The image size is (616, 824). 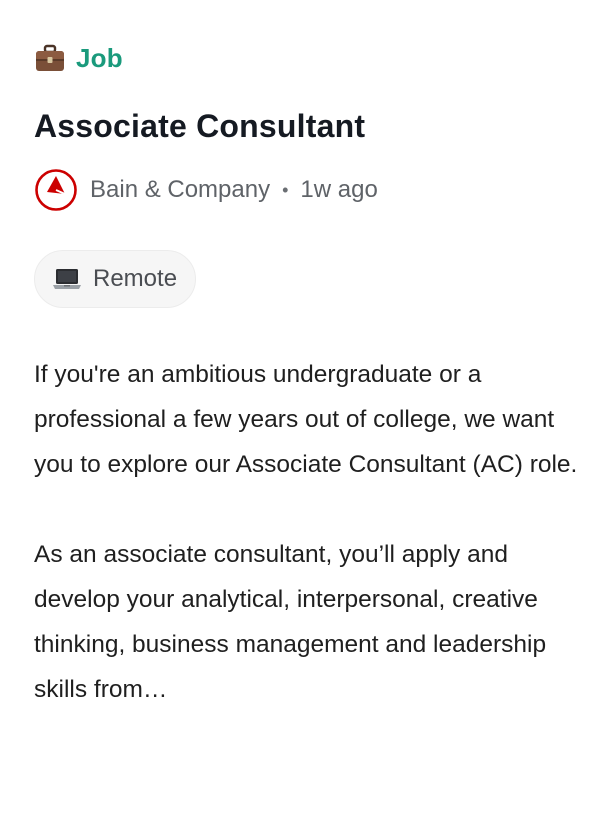 I want to click on posted-time: 1w ago, so click(x=339, y=189).